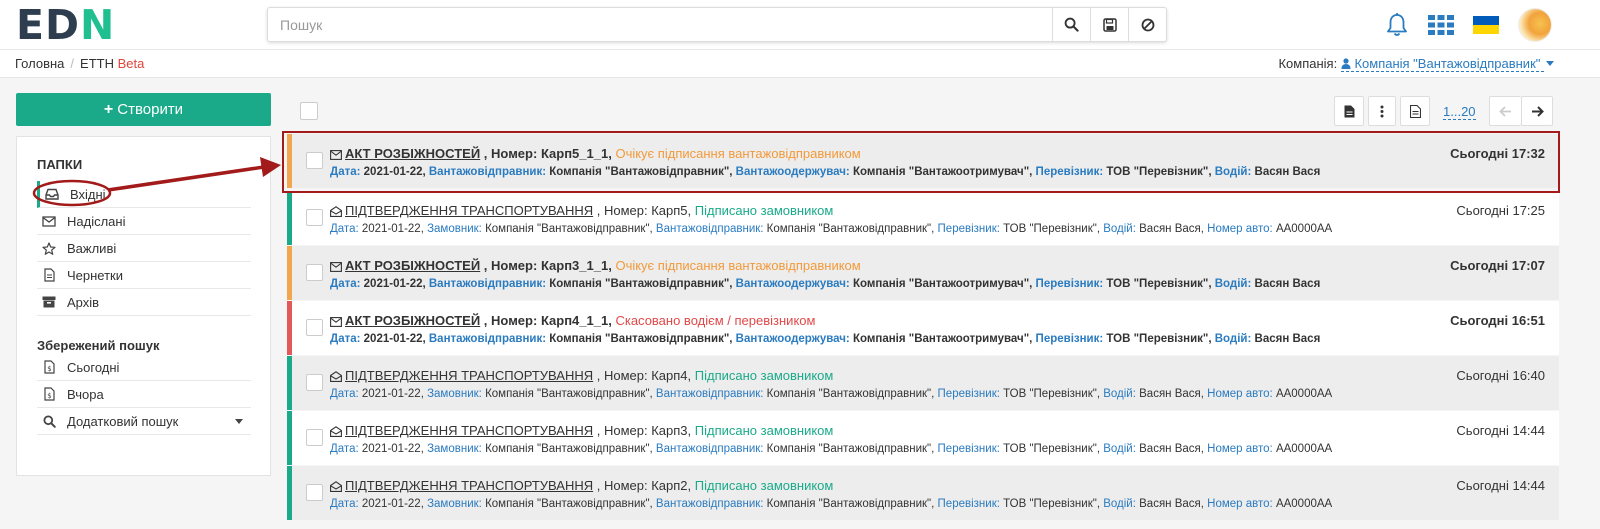 The height and width of the screenshot is (529, 1600). What do you see at coordinates (1442, 64) in the screenshot?
I see `company-dropdown: Компанія "Вантажовідправник"` at bounding box center [1442, 64].